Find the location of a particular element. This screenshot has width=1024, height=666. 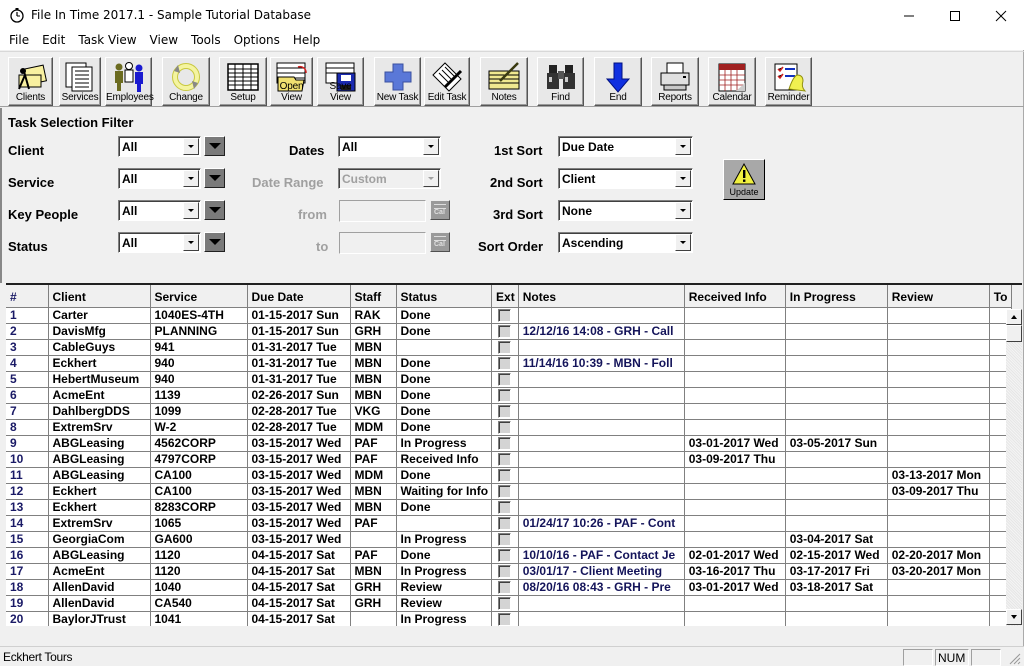

to-calendar-button: Cal is located at coordinates (440, 242).